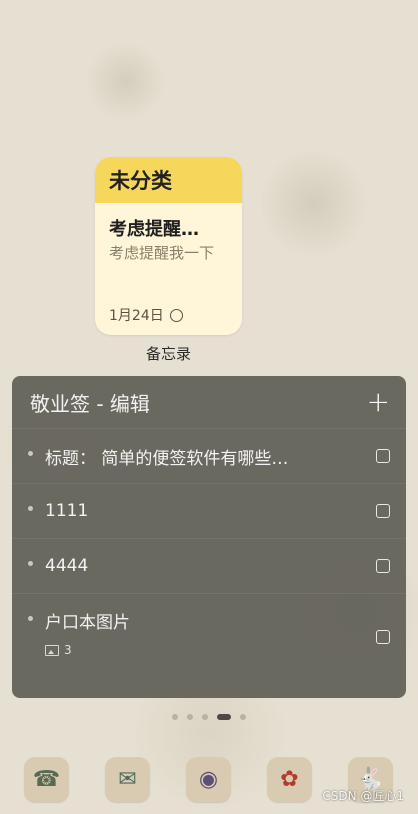  I want to click on message-icon: ✉, so click(127, 779).